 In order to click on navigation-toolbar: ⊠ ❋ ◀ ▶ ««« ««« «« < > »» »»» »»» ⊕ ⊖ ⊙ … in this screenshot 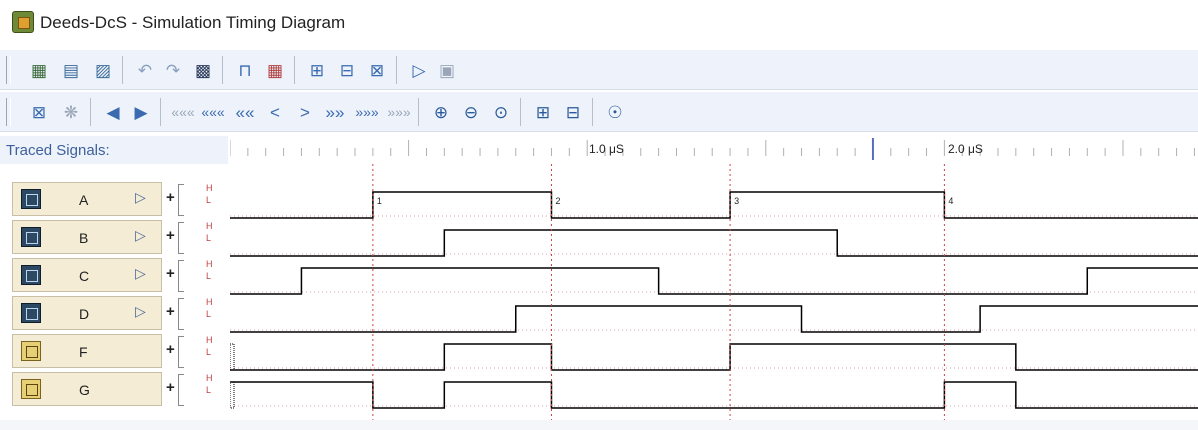, I will do `click(599, 112)`.